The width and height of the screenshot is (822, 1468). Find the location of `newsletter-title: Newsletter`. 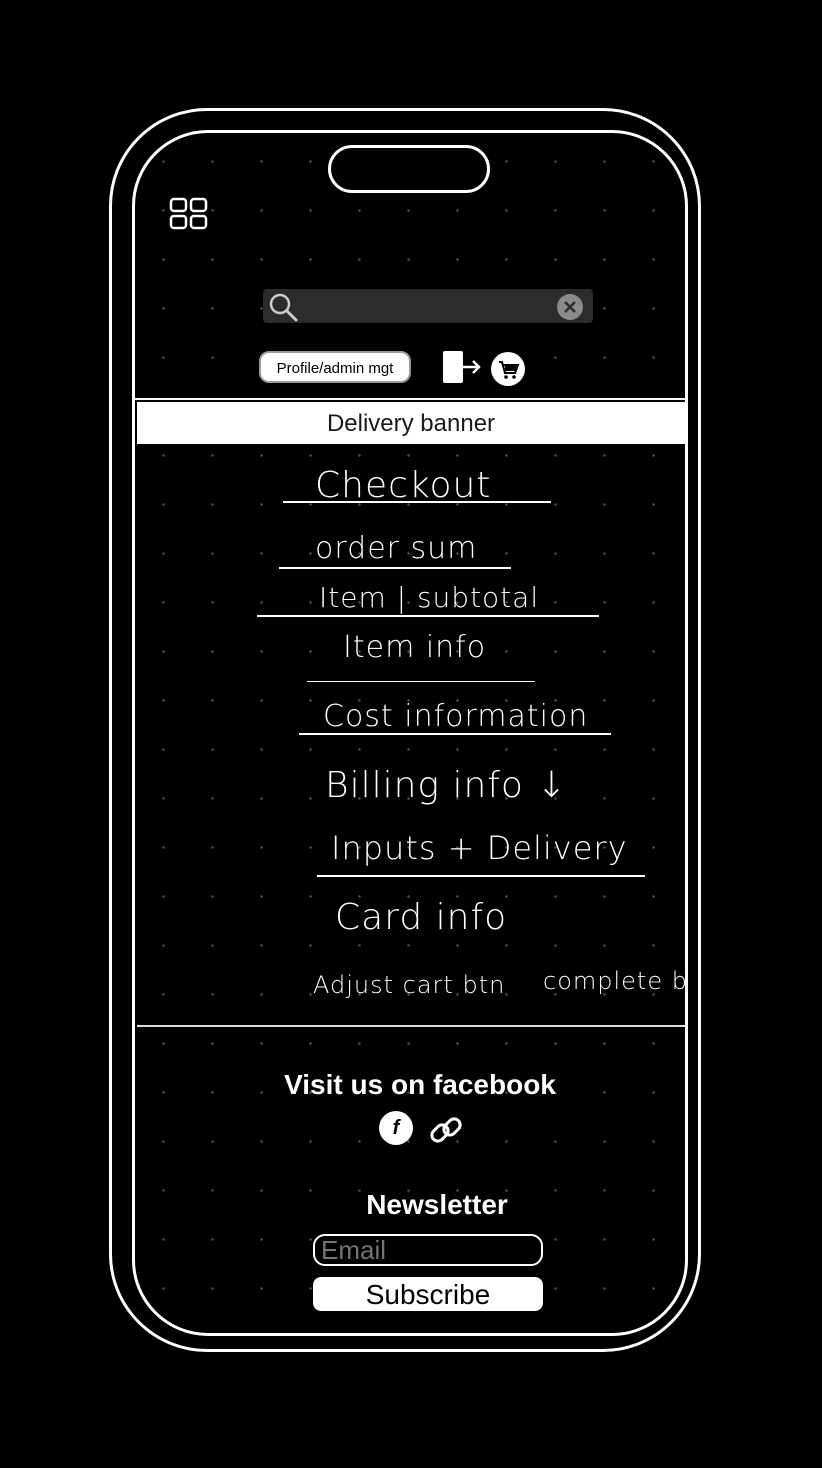

newsletter-title: Newsletter is located at coordinates (437, 1204).